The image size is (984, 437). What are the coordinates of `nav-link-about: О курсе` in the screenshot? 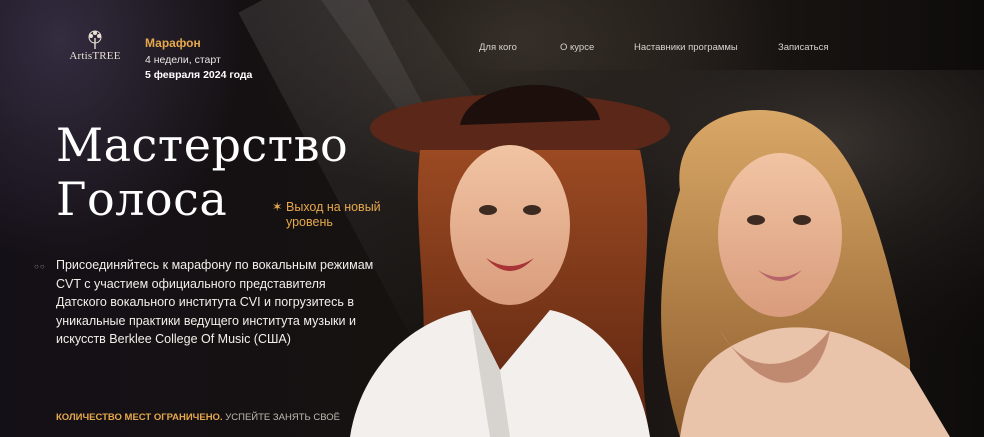 It's located at (577, 47).